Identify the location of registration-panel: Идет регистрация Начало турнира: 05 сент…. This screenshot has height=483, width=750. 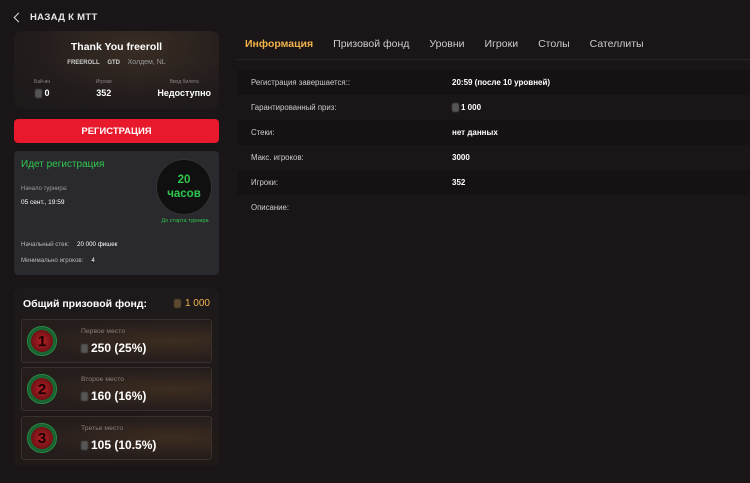
(116, 213).